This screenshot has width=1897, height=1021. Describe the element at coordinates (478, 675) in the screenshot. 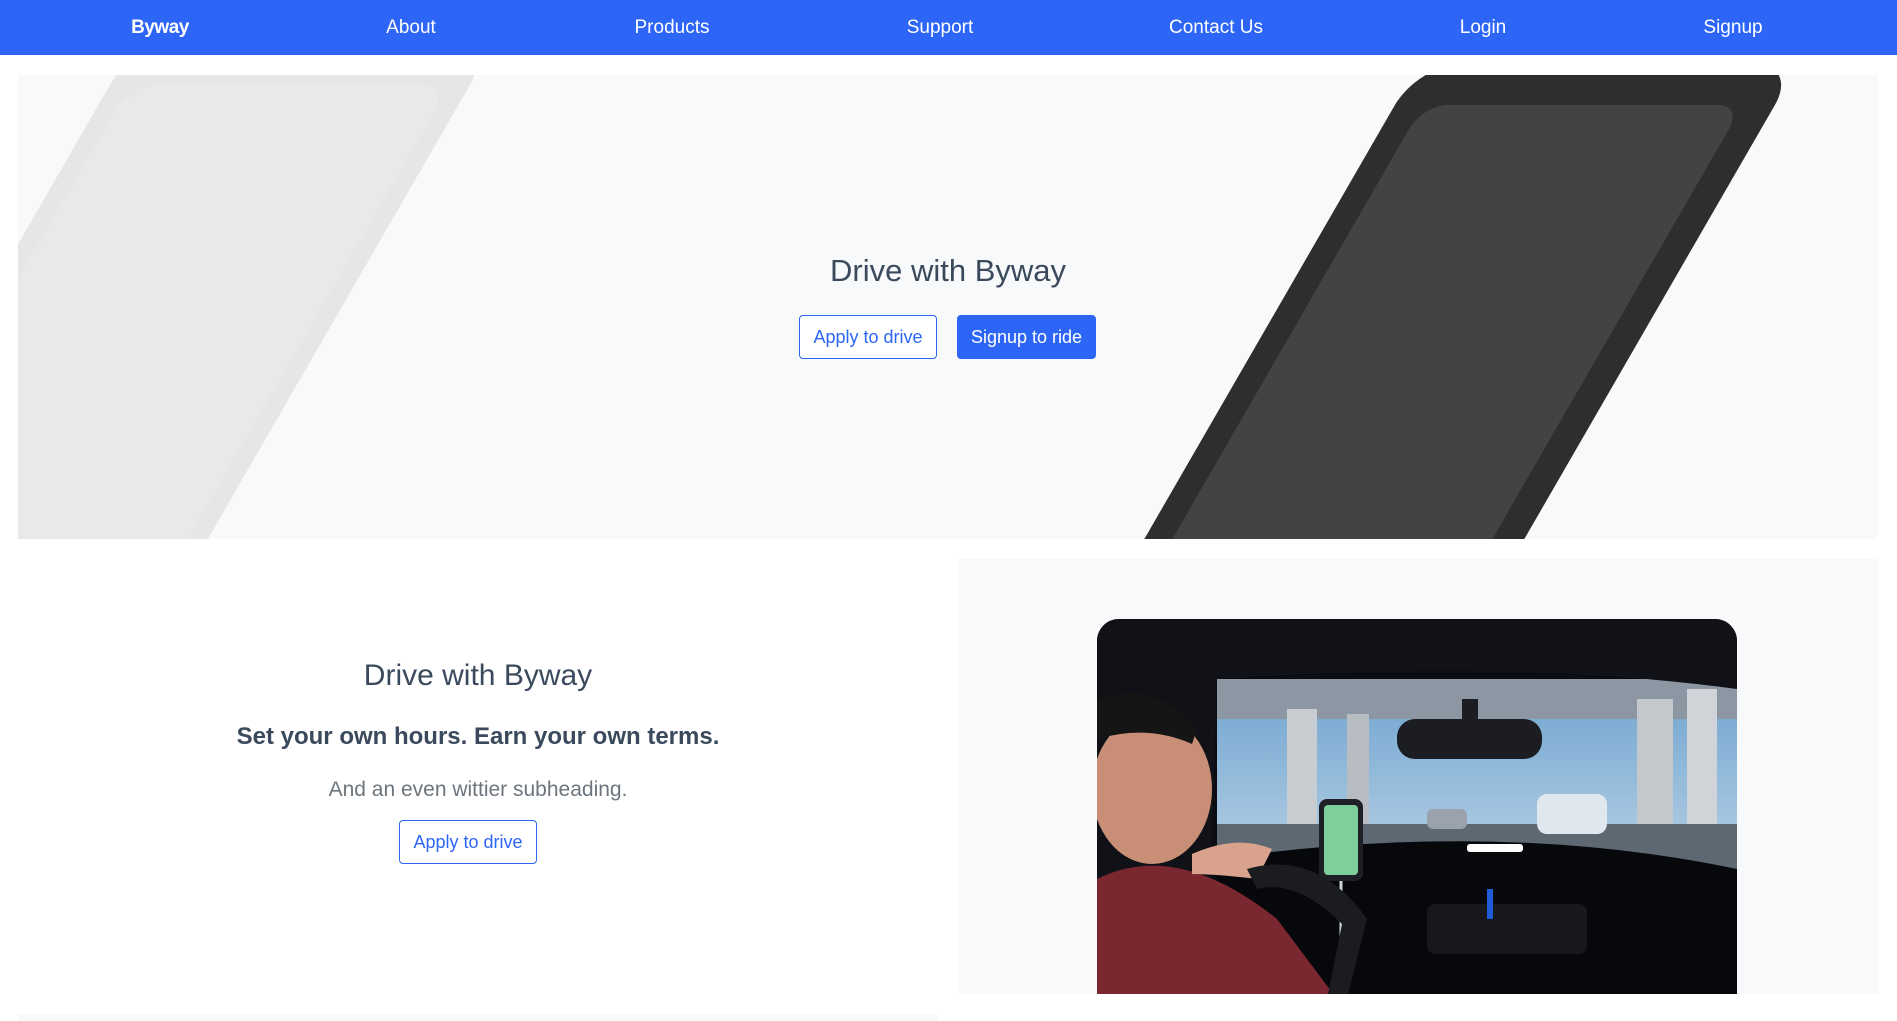

I see `feature-title: Drive with Byway` at that location.